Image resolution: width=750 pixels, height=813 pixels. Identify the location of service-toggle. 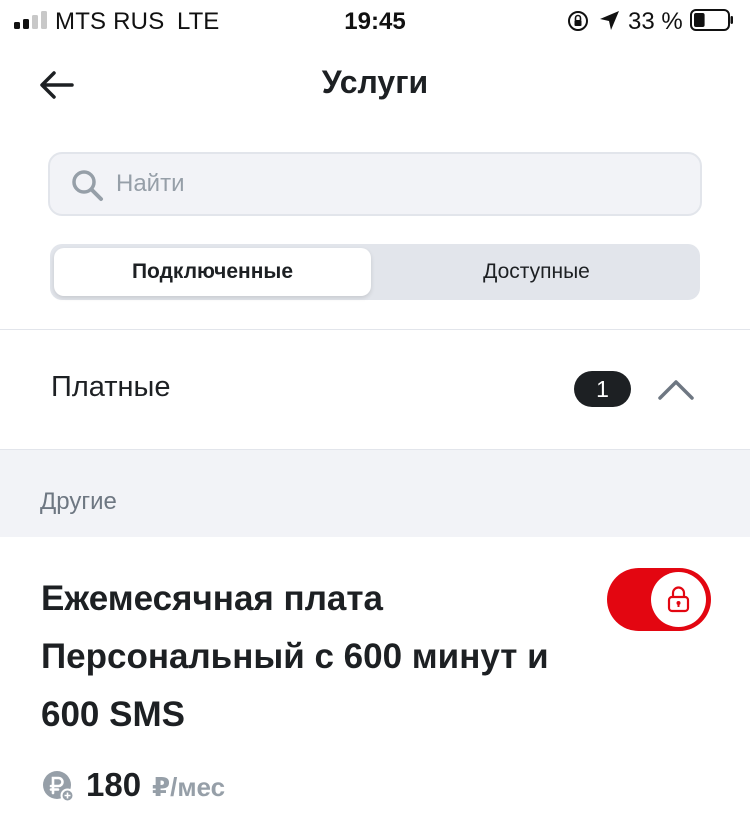
(659, 599).